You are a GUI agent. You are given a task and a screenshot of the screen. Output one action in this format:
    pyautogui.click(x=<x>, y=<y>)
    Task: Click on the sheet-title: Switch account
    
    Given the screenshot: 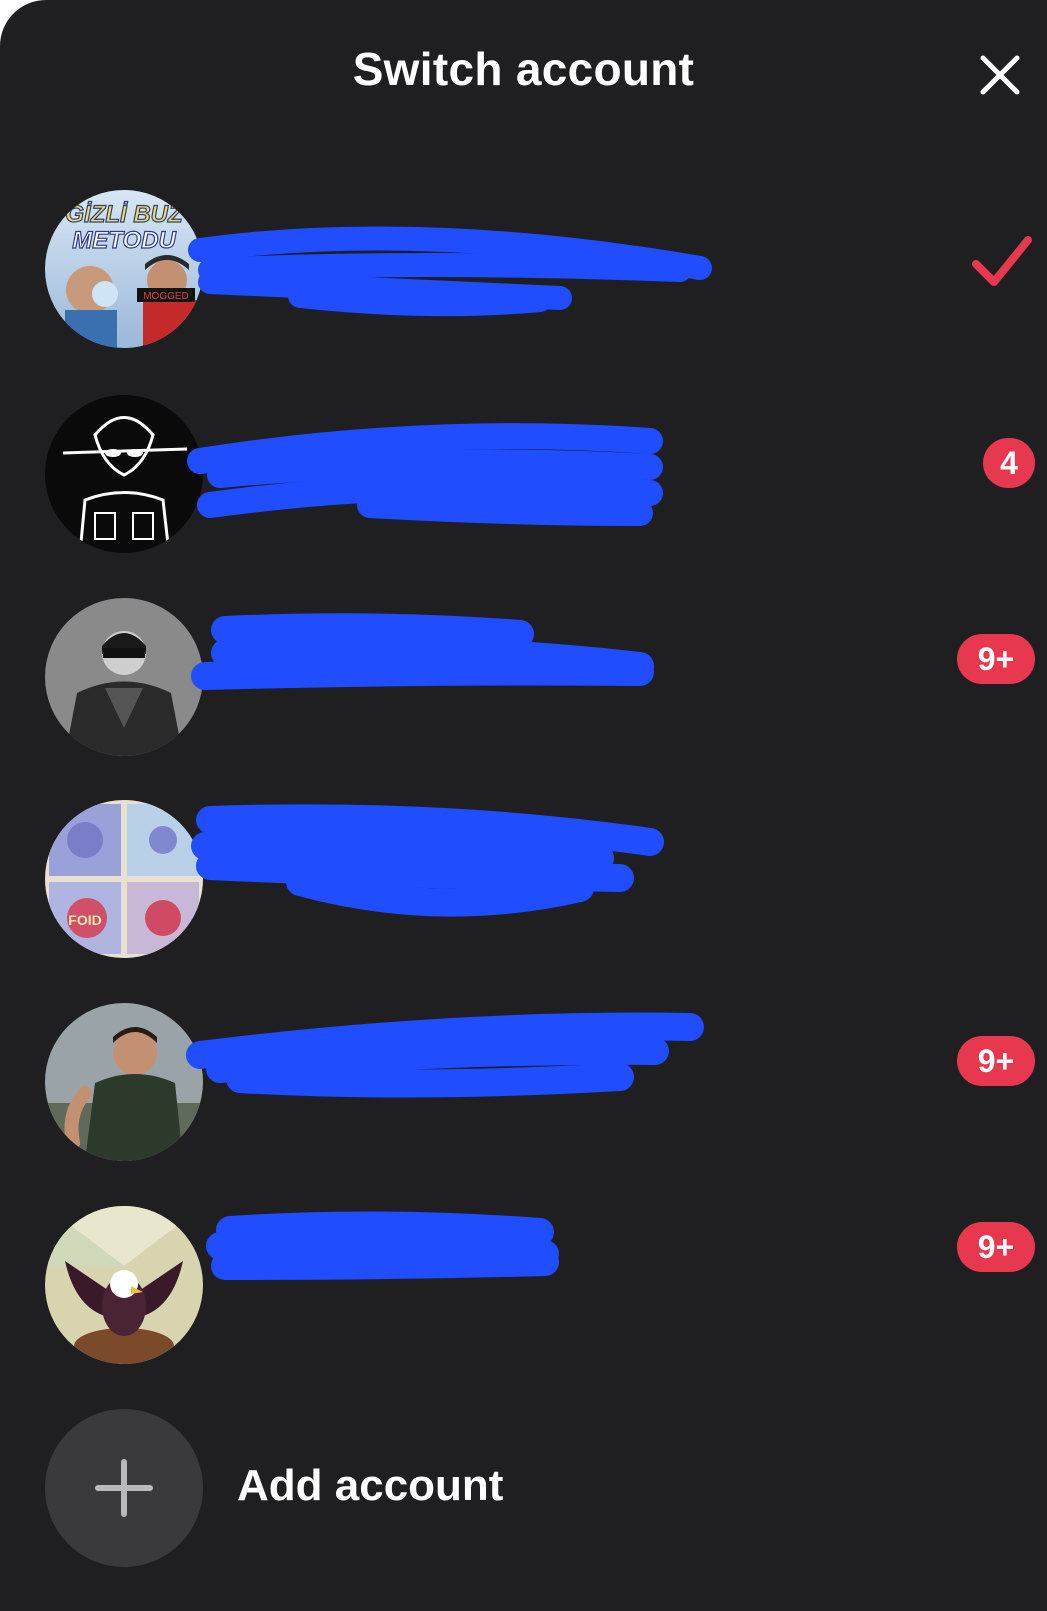 What is the action you would take?
    pyautogui.click(x=523, y=69)
    